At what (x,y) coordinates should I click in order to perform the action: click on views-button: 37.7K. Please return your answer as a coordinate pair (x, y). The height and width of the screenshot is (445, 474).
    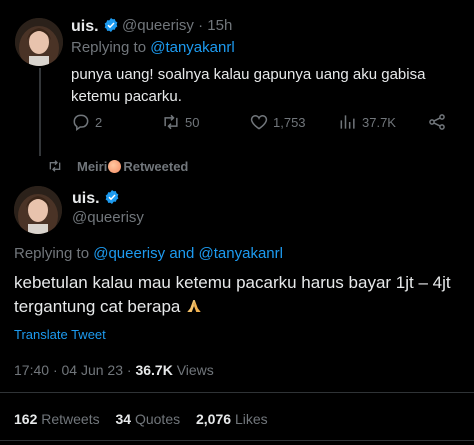
    Looking at the image, I should click on (367, 122).